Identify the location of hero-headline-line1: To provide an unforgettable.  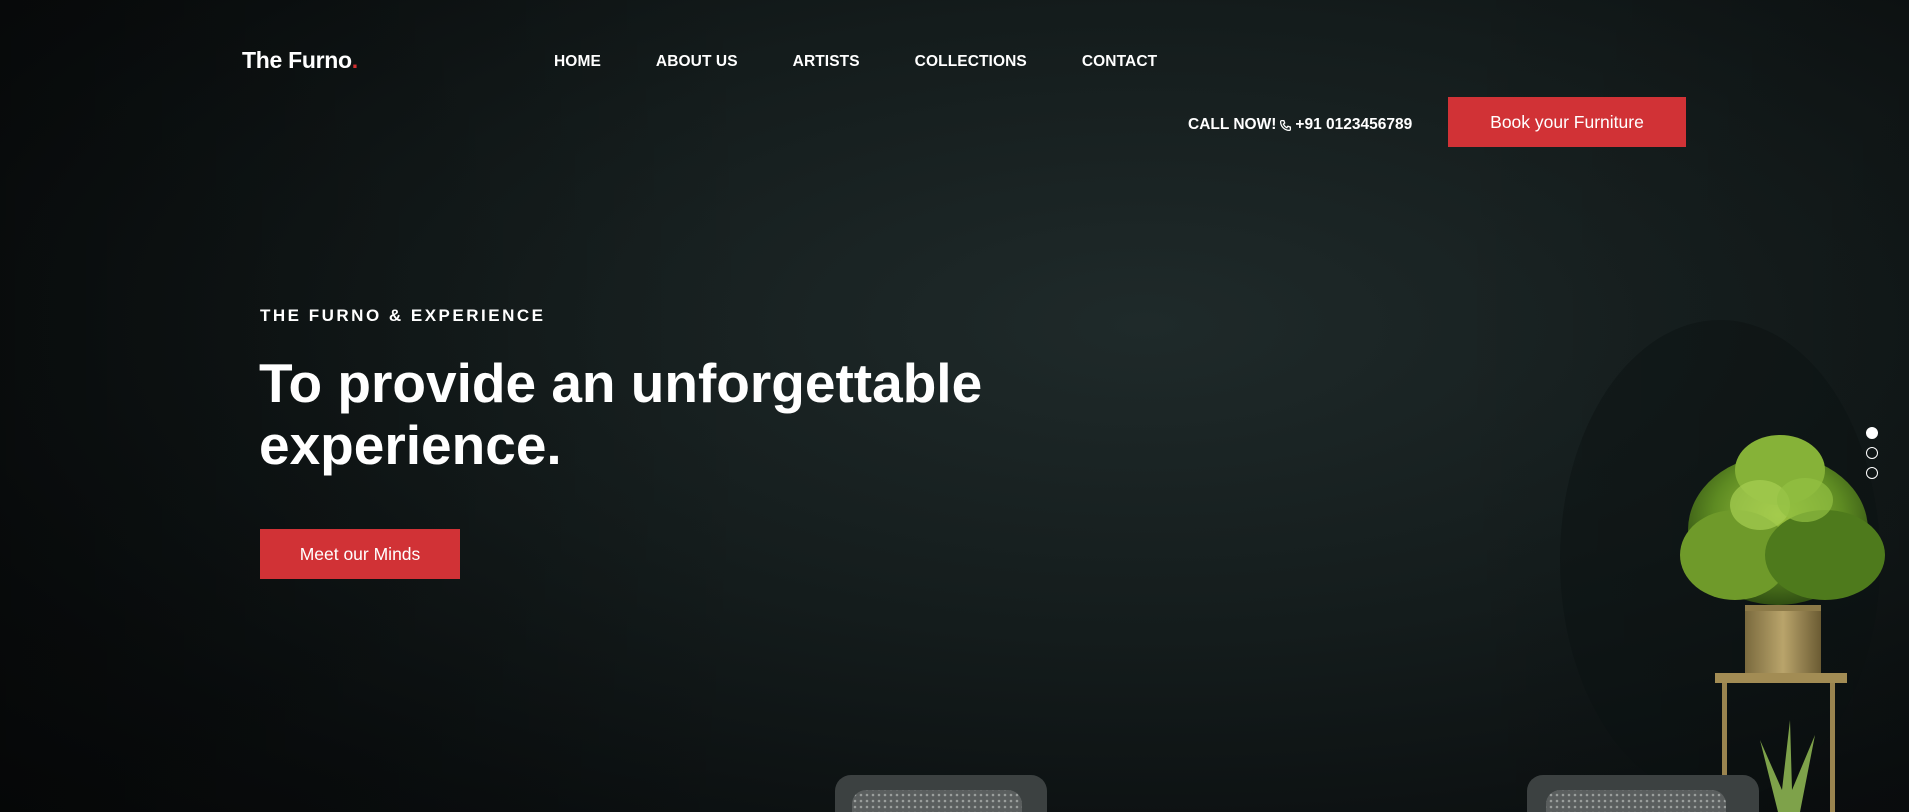
(621, 383).